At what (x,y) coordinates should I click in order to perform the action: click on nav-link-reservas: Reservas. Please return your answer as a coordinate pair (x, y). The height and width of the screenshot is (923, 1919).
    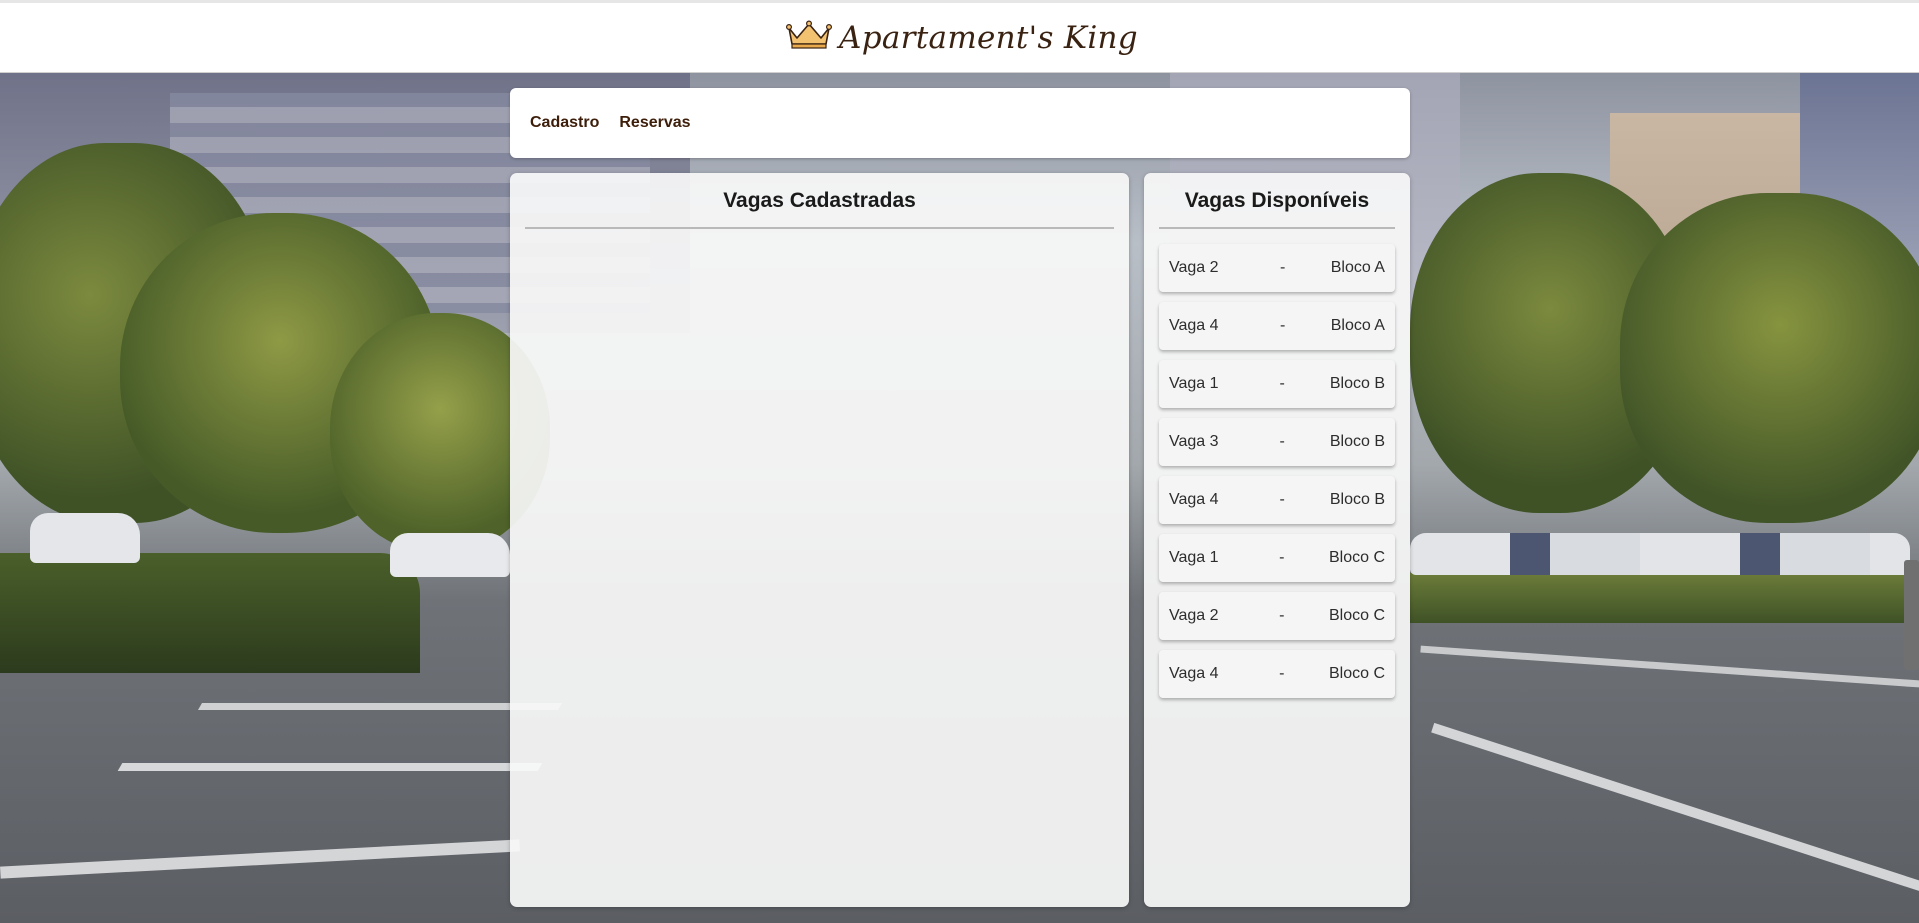
    Looking at the image, I should click on (654, 123).